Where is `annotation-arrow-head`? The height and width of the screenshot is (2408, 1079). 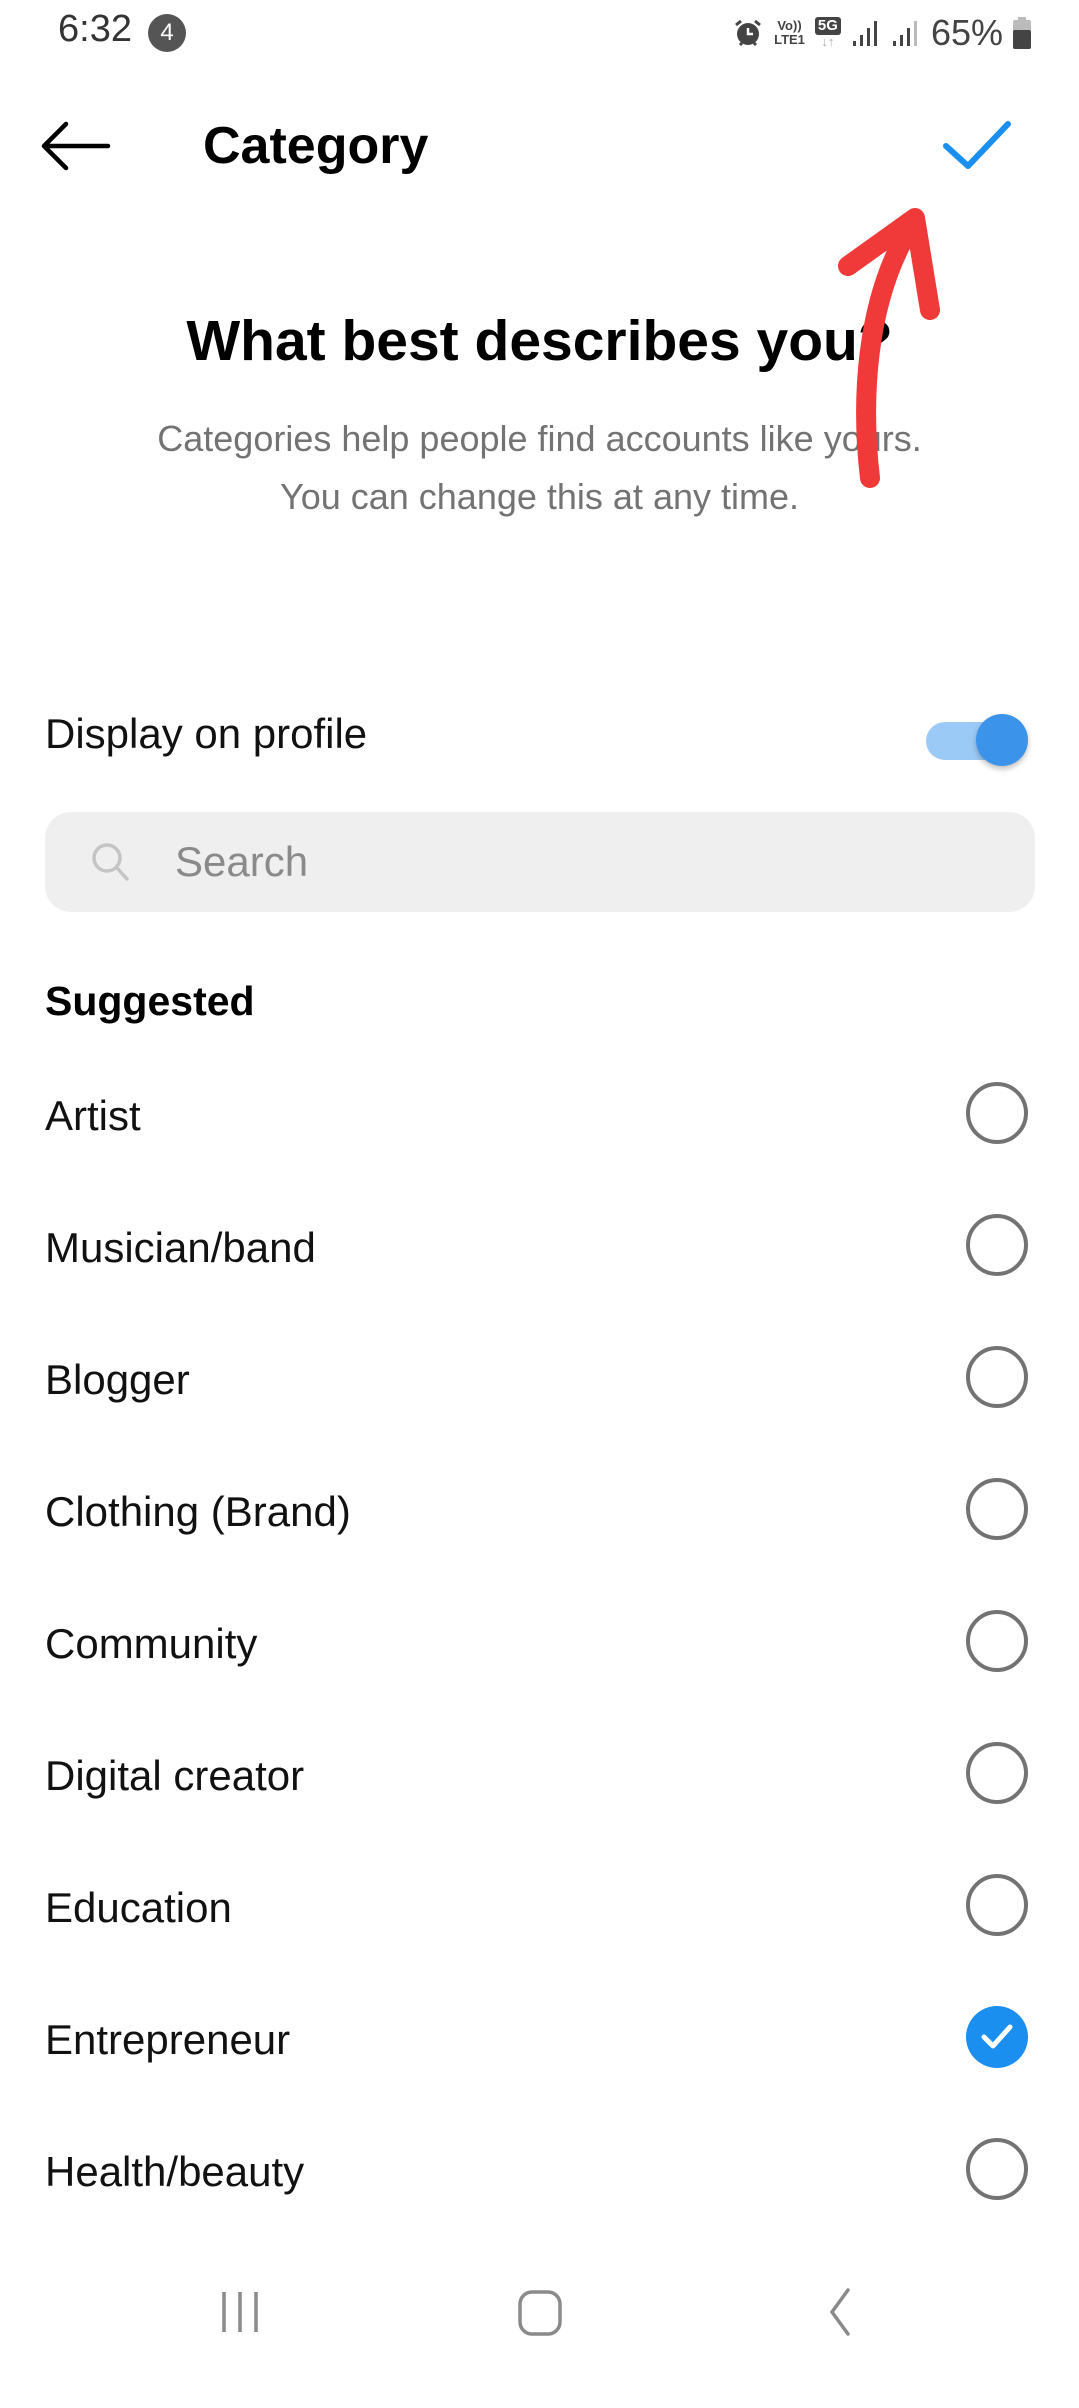
annotation-arrow-head is located at coordinates (889, 264).